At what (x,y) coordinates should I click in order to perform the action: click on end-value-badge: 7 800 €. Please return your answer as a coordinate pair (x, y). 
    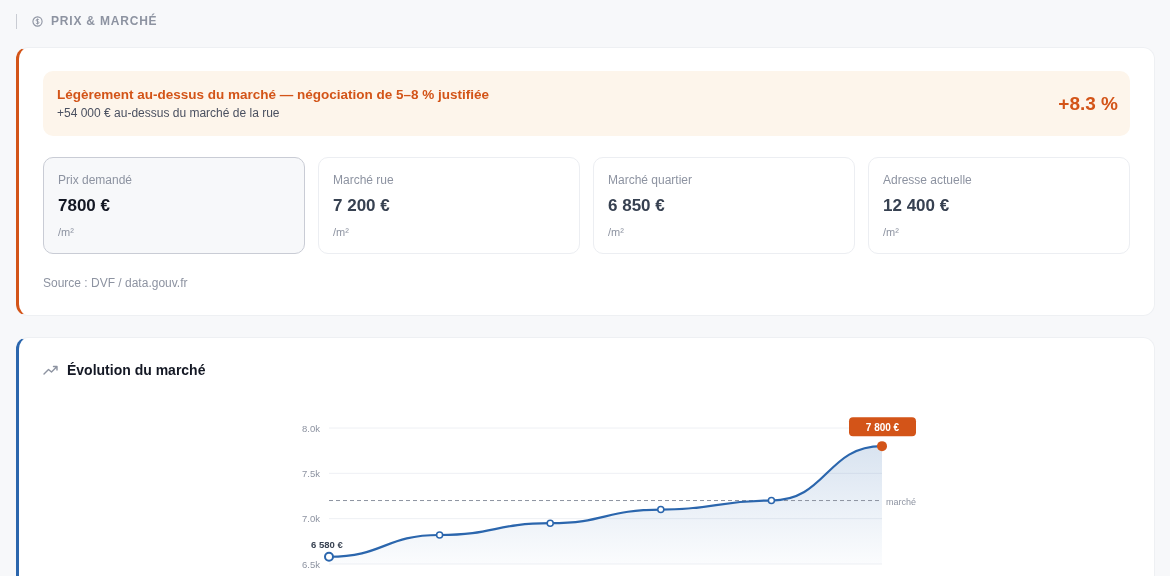
    Looking at the image, I should click on (882, 427).